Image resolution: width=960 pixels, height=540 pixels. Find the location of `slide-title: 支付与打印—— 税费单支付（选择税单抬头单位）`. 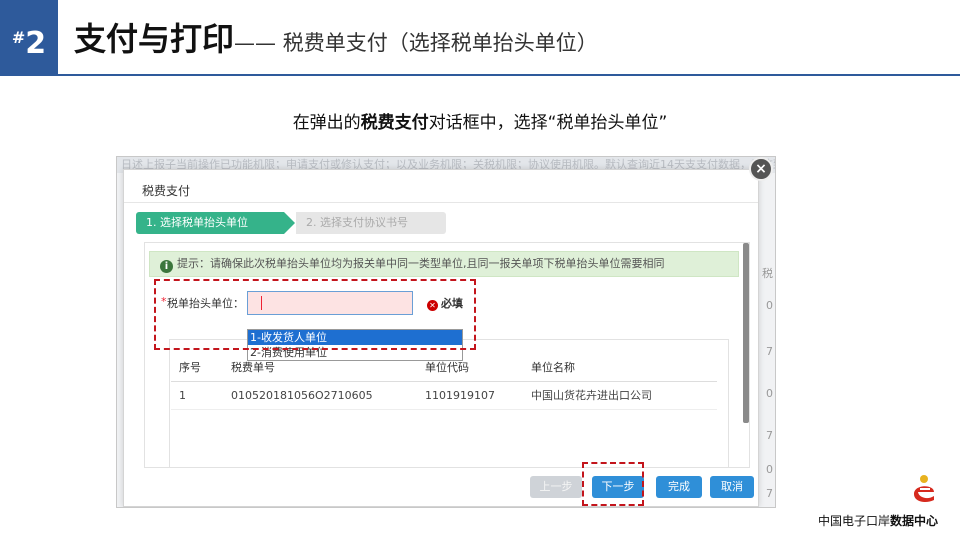

slide-title: 支付与打印—— 税费单支付（选择税单抬头单位） is located at coordinates (336, 39).